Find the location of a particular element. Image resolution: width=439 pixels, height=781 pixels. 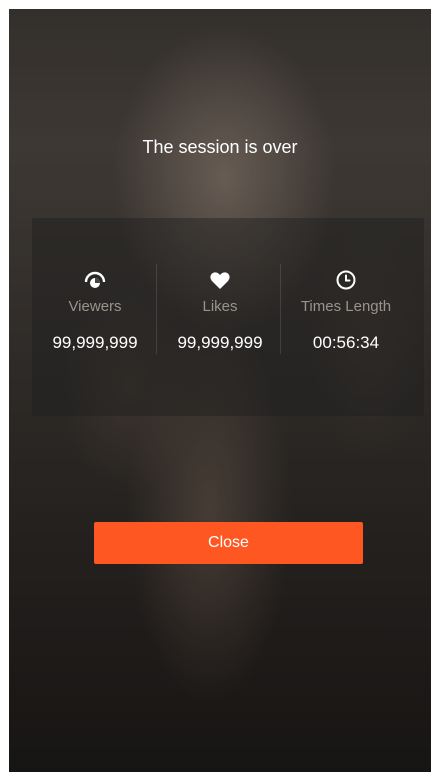

viewers-stat: Viewers 99,999,999 is located at coordinates (95, 310).